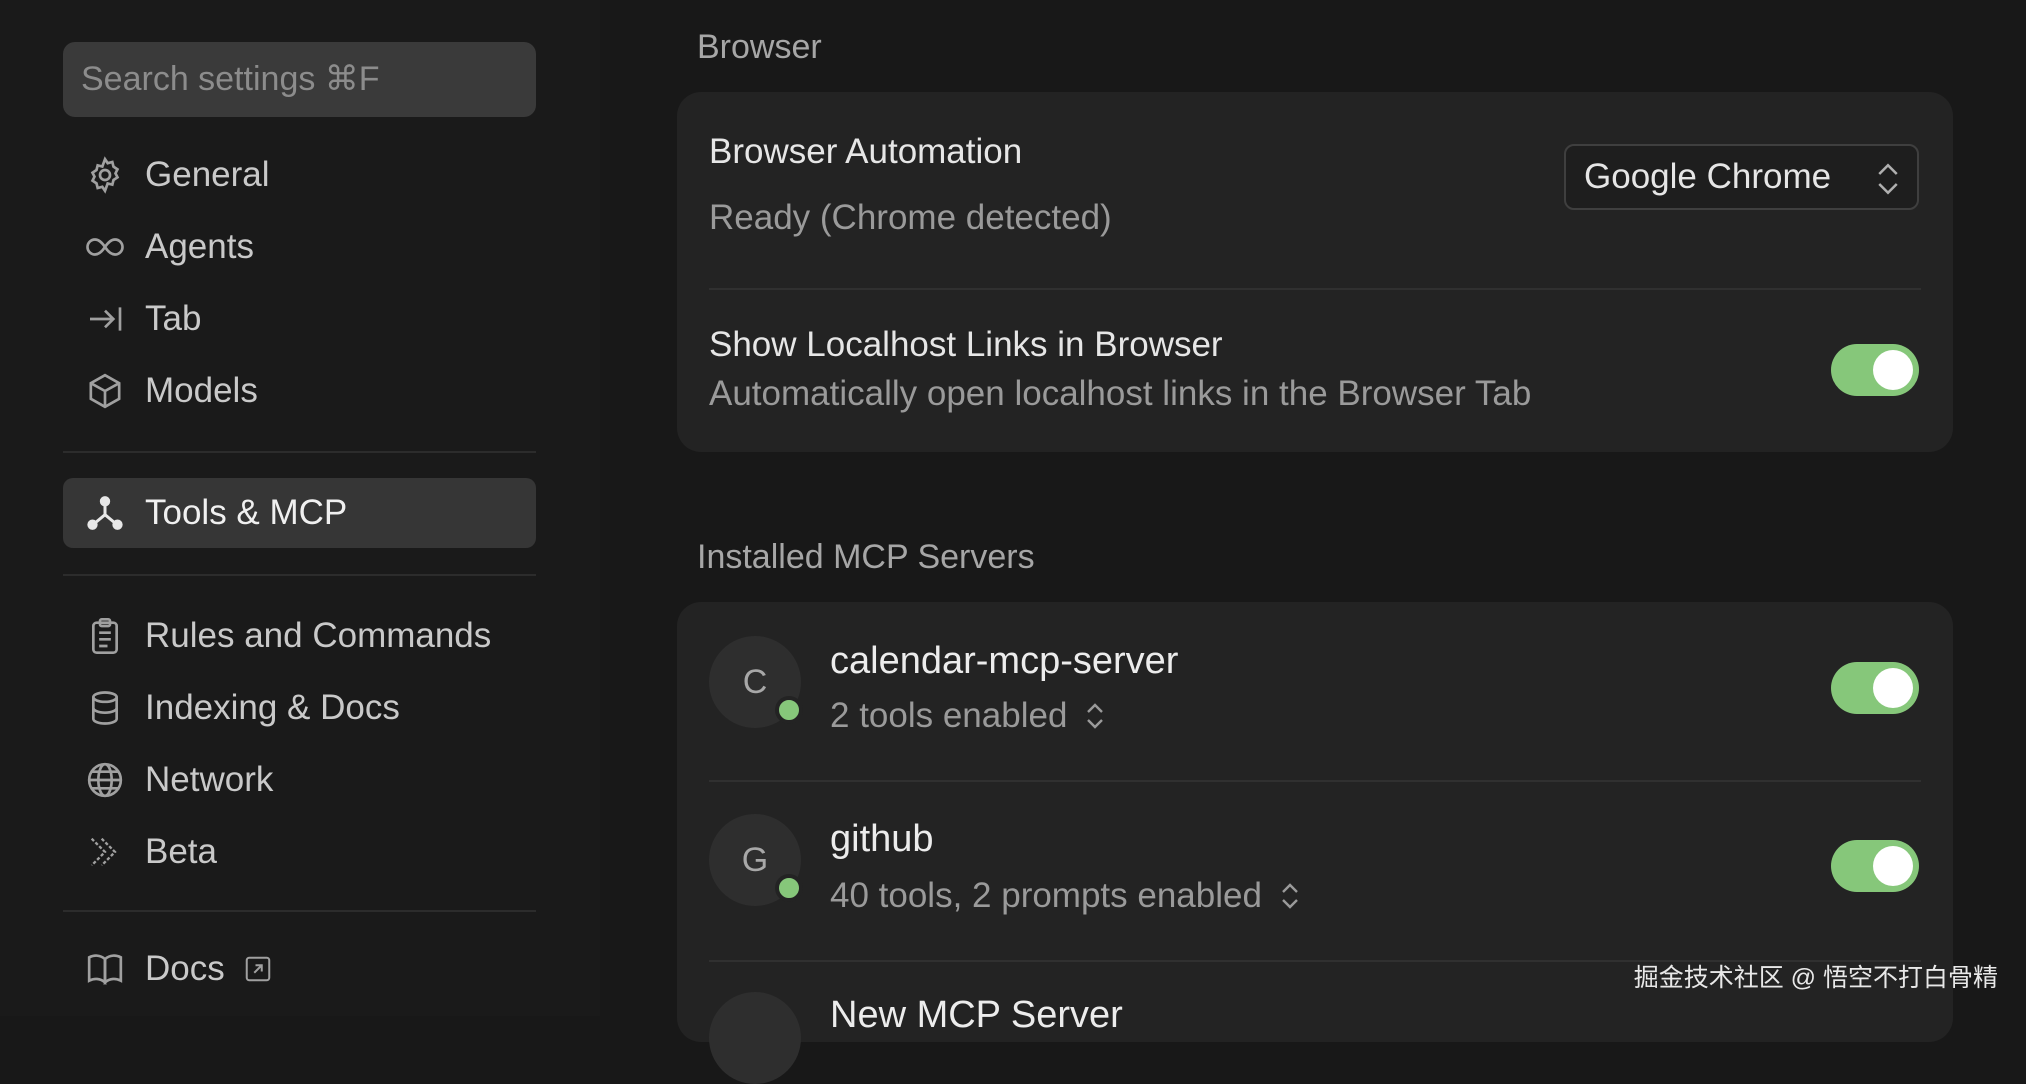  I want to click on server-avatar: C, so click(756, 682).